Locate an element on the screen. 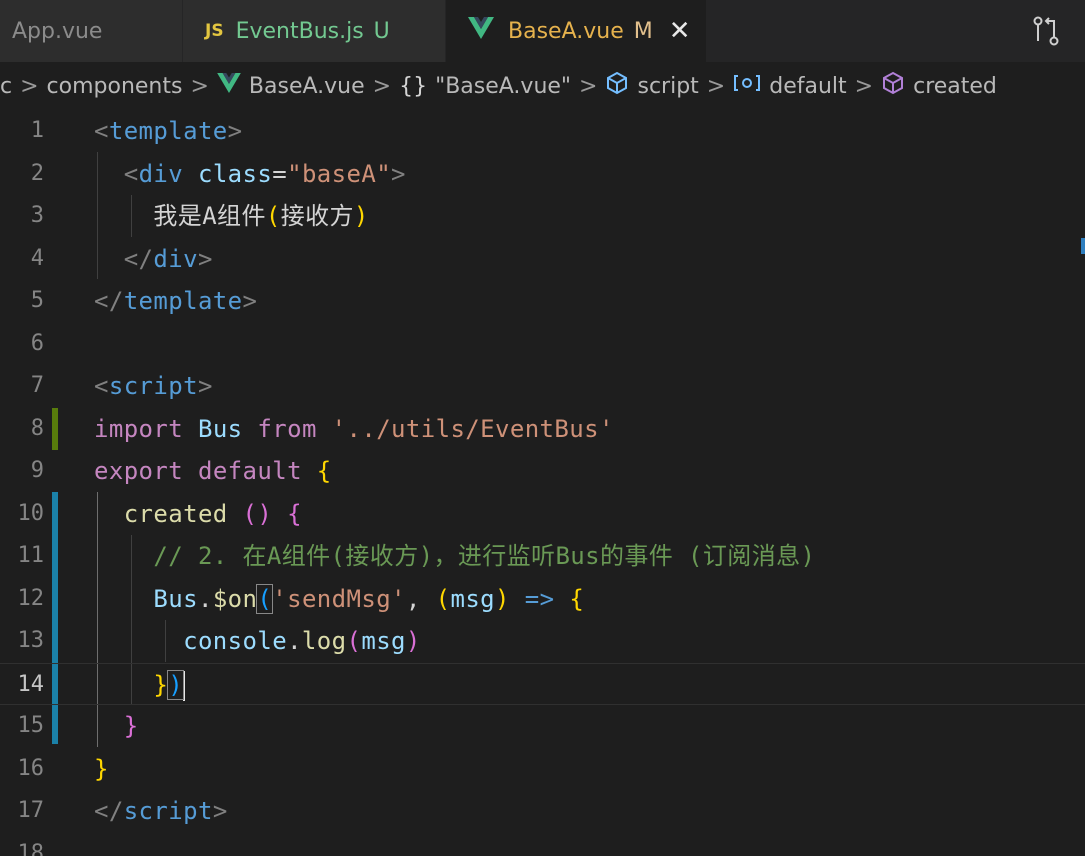  untracked-badge: U is located at coordinates (381, 31).